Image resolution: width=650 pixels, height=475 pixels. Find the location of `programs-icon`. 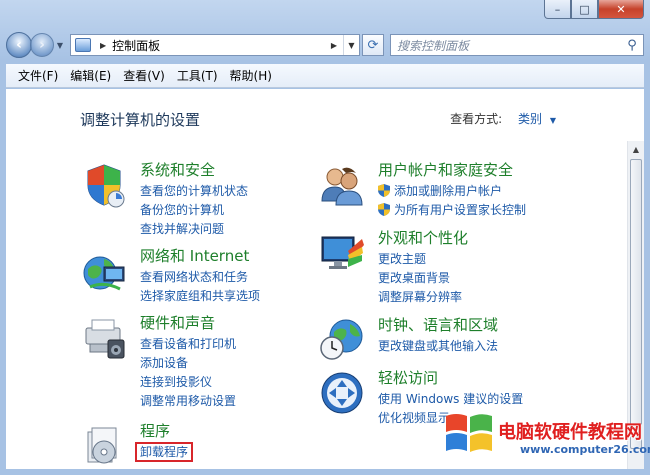

programs-icon is located at coordinates (102, 445).